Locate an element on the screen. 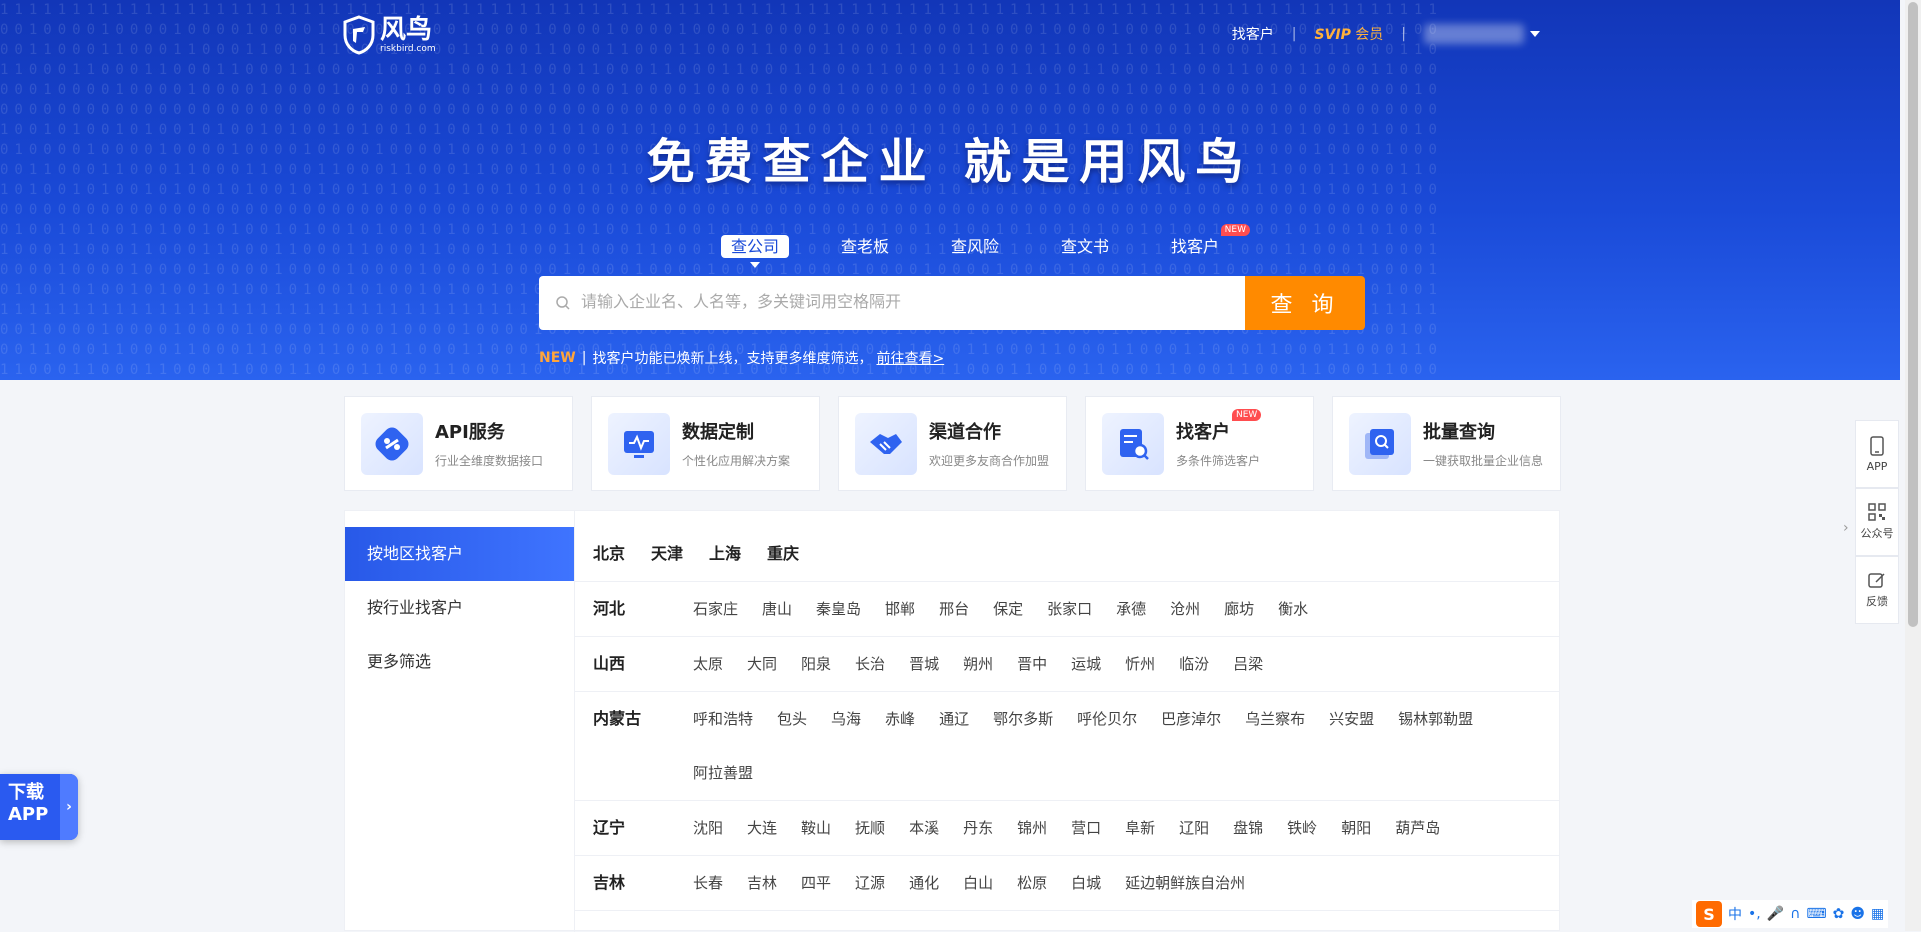 Image resolution: width=1921 pixels, height=932 pixels. city-link: 丹东 is located at coordinates (978, 828).